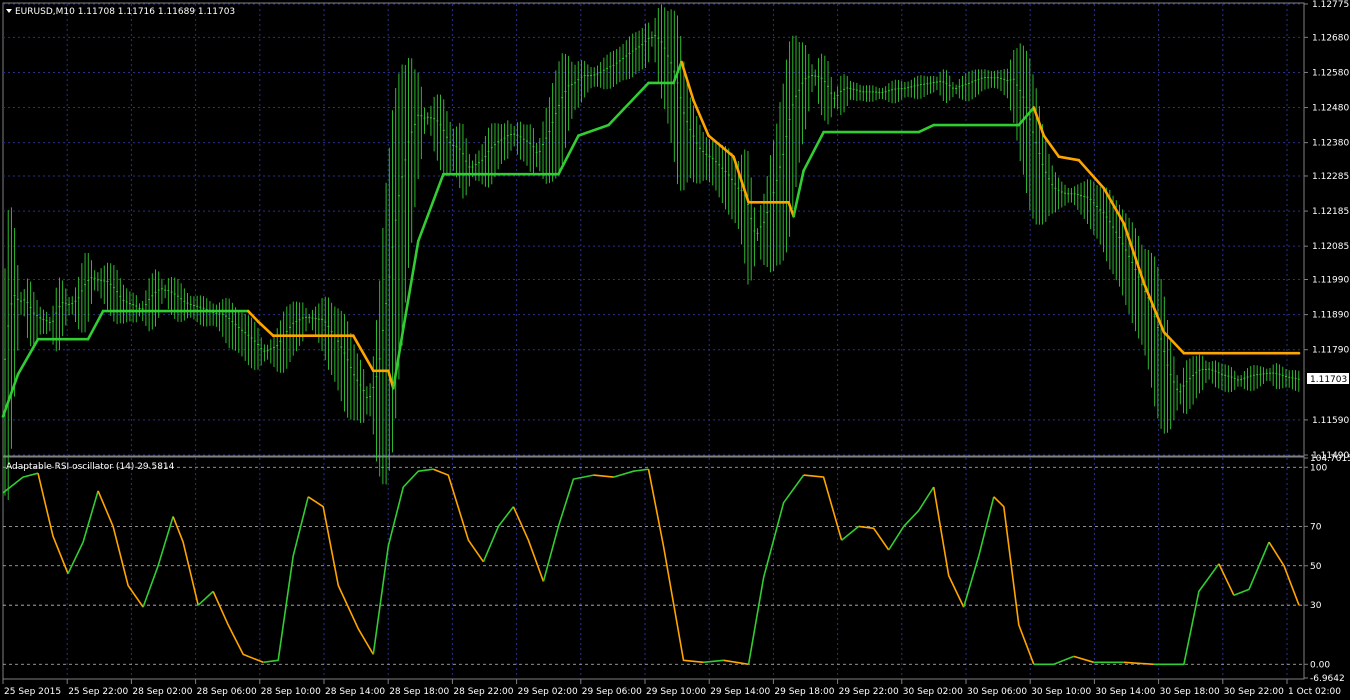 The width and height of the screenshot is (1350, 700). Describe the element at coordinates (1330, 73) in the screenshot. I see `price-label: 1.12580` at that location.